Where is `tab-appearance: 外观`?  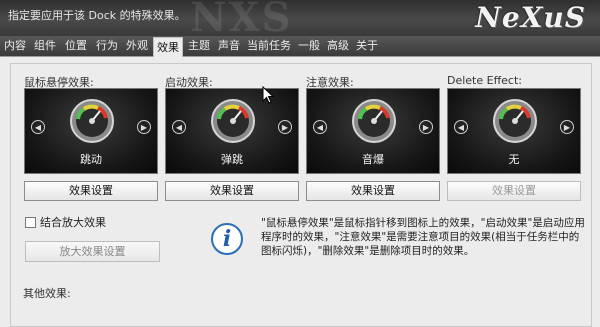
tab-appearance: 外观 is located at coordinates (137, 46).